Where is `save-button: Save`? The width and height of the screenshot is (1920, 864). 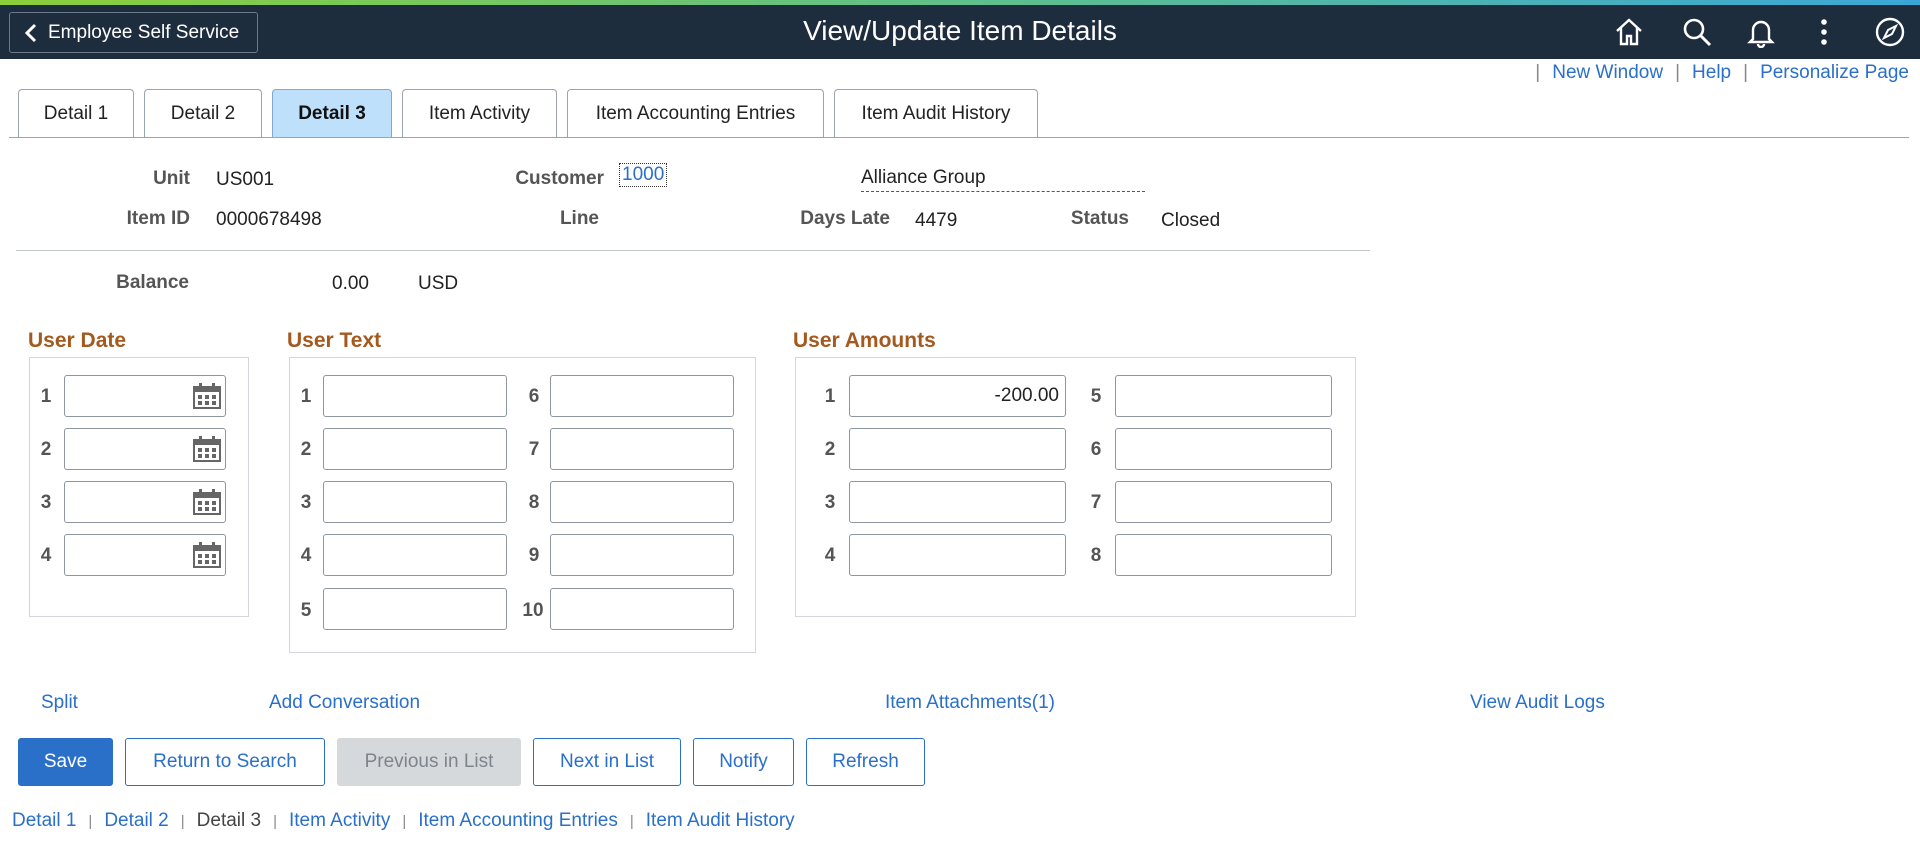
save-button: Save is located at coordinates (65, 762).